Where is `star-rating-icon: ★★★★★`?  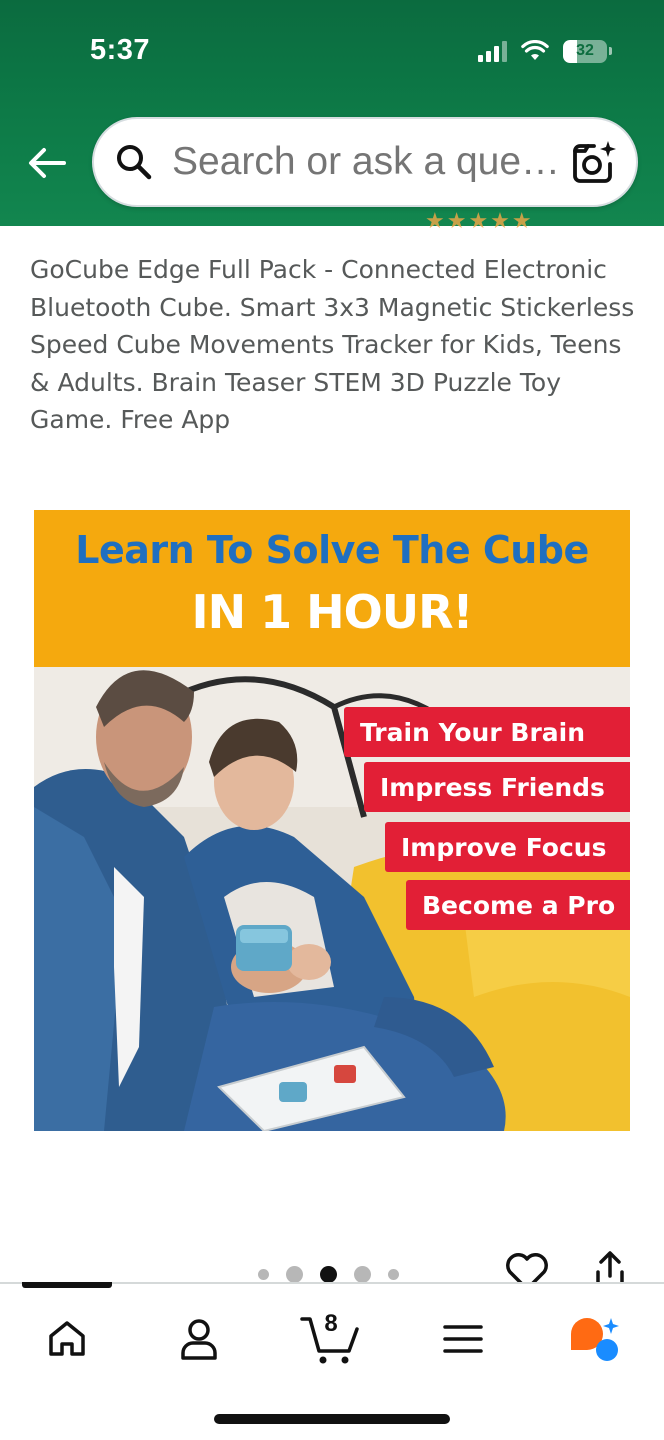
star-rating-icon: ★★★★★ is located at coordinates (479, 220).